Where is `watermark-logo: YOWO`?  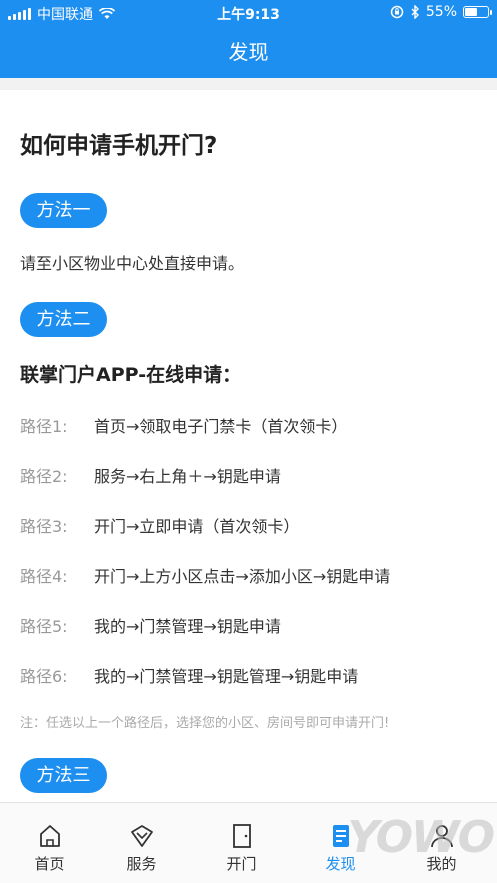 watermark-logo: YOWO is located at coordinates (421, 837).